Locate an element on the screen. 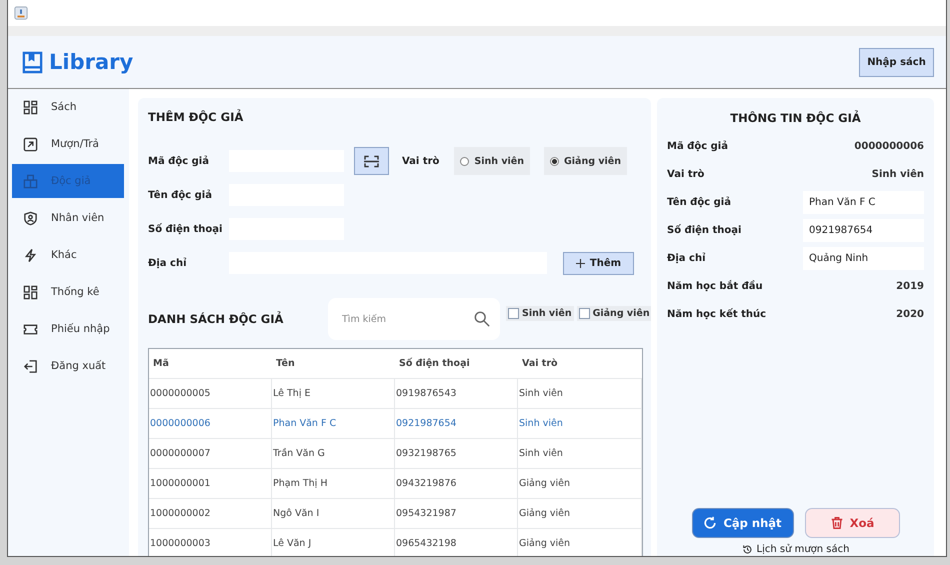  history-link: Lịch sử mượn sách is located at coordinates (795, 549).